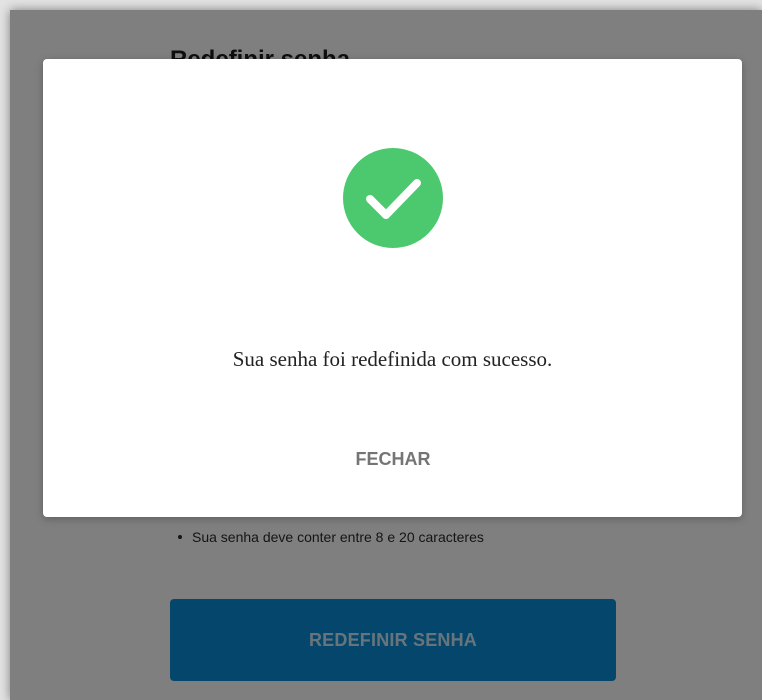 The width and height of the screenshot is (762, 700). What do you see at coordinates (392, 359) in the screenshot?
I see `success-message: Sua senha foi redefinida com sucesso.` at bounding box center [392, 359].